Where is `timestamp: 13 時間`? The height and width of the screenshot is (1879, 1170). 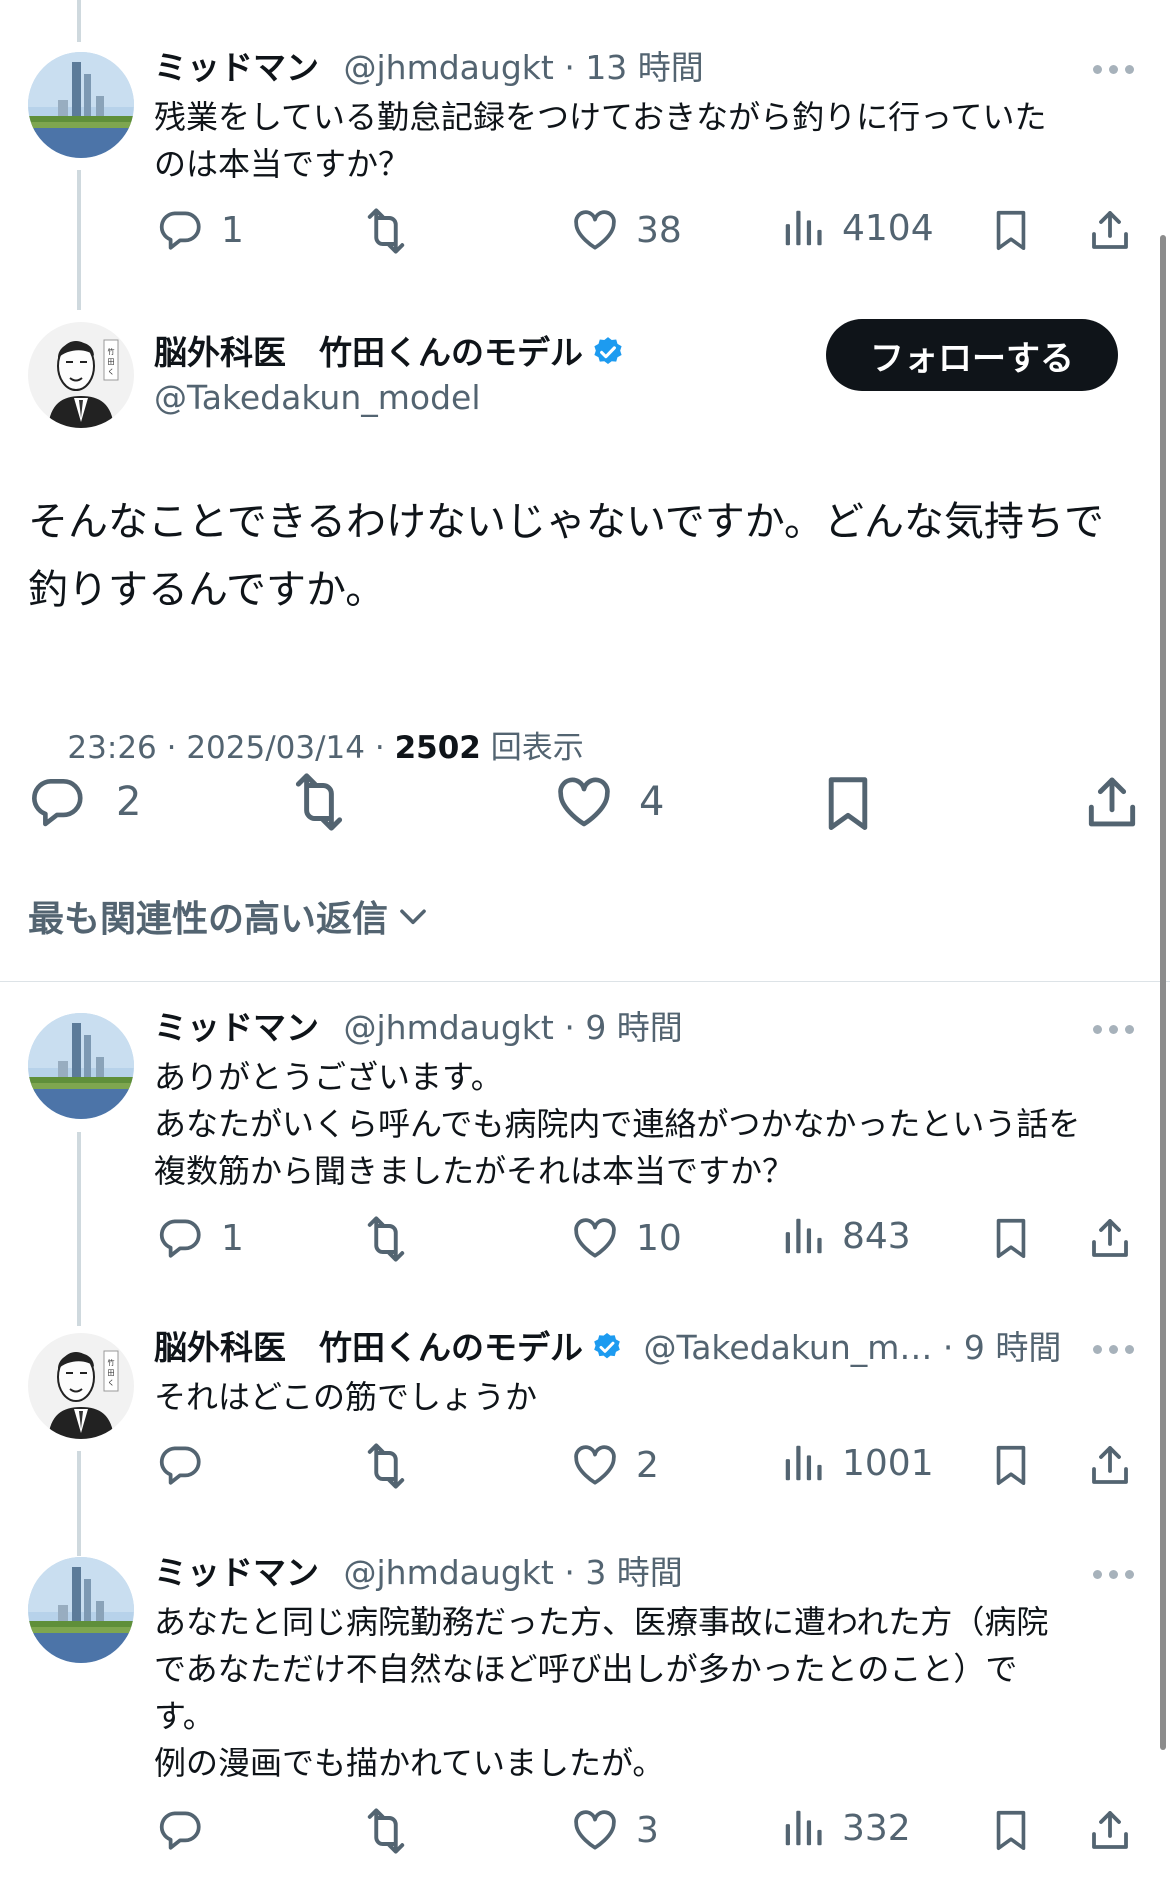
timestamp: 13 時間 is located at coordinates (644, 67).